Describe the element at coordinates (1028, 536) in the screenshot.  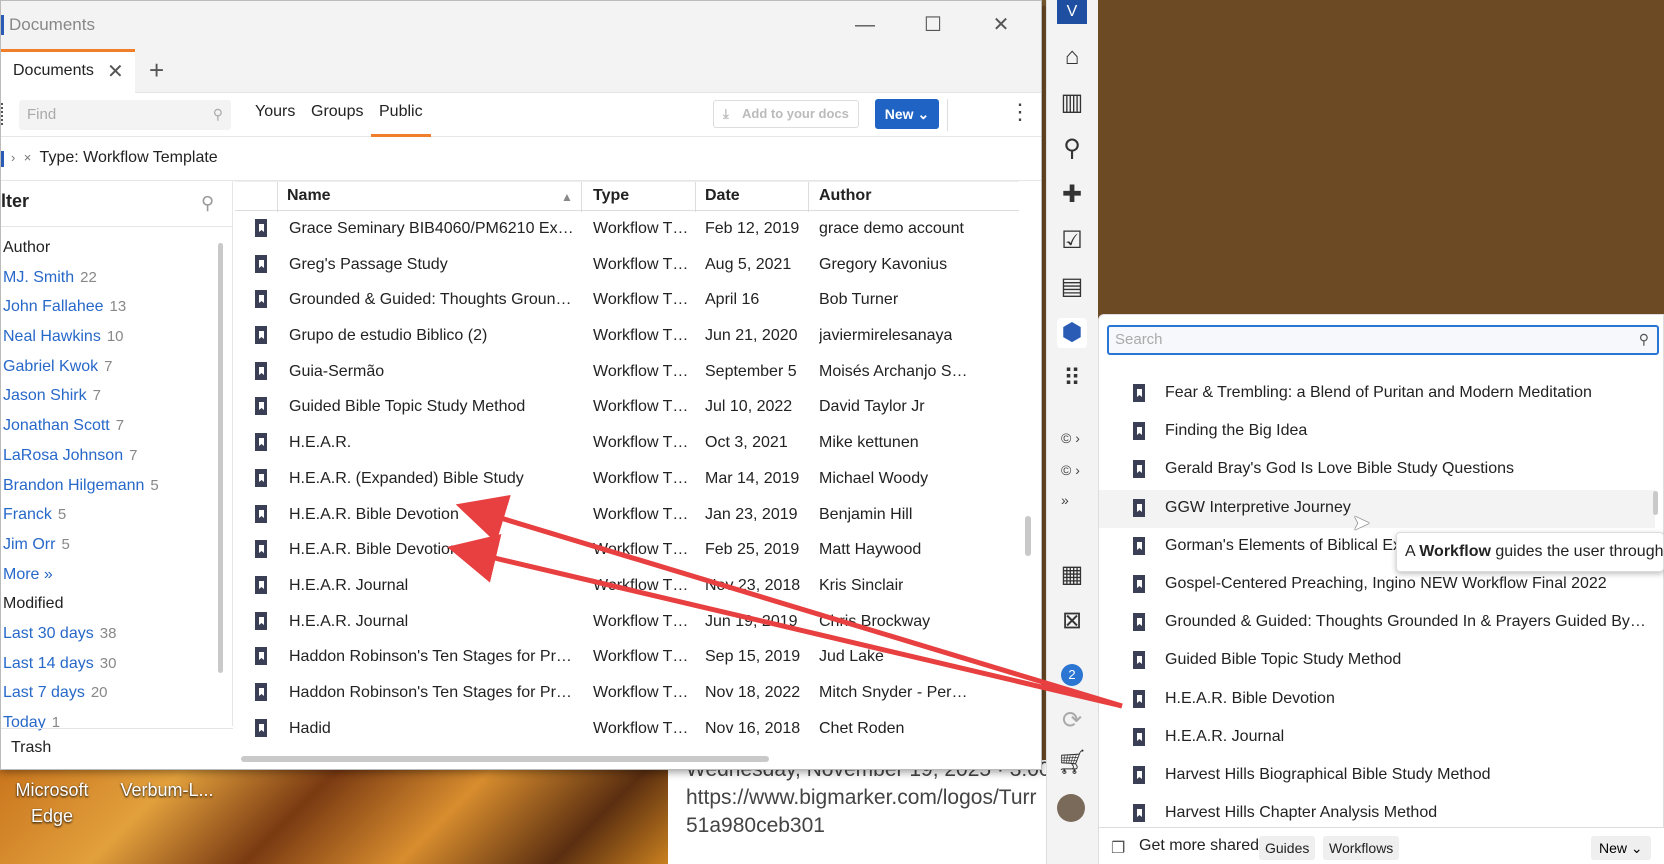
I see `vertical-scrollbar` at that location.